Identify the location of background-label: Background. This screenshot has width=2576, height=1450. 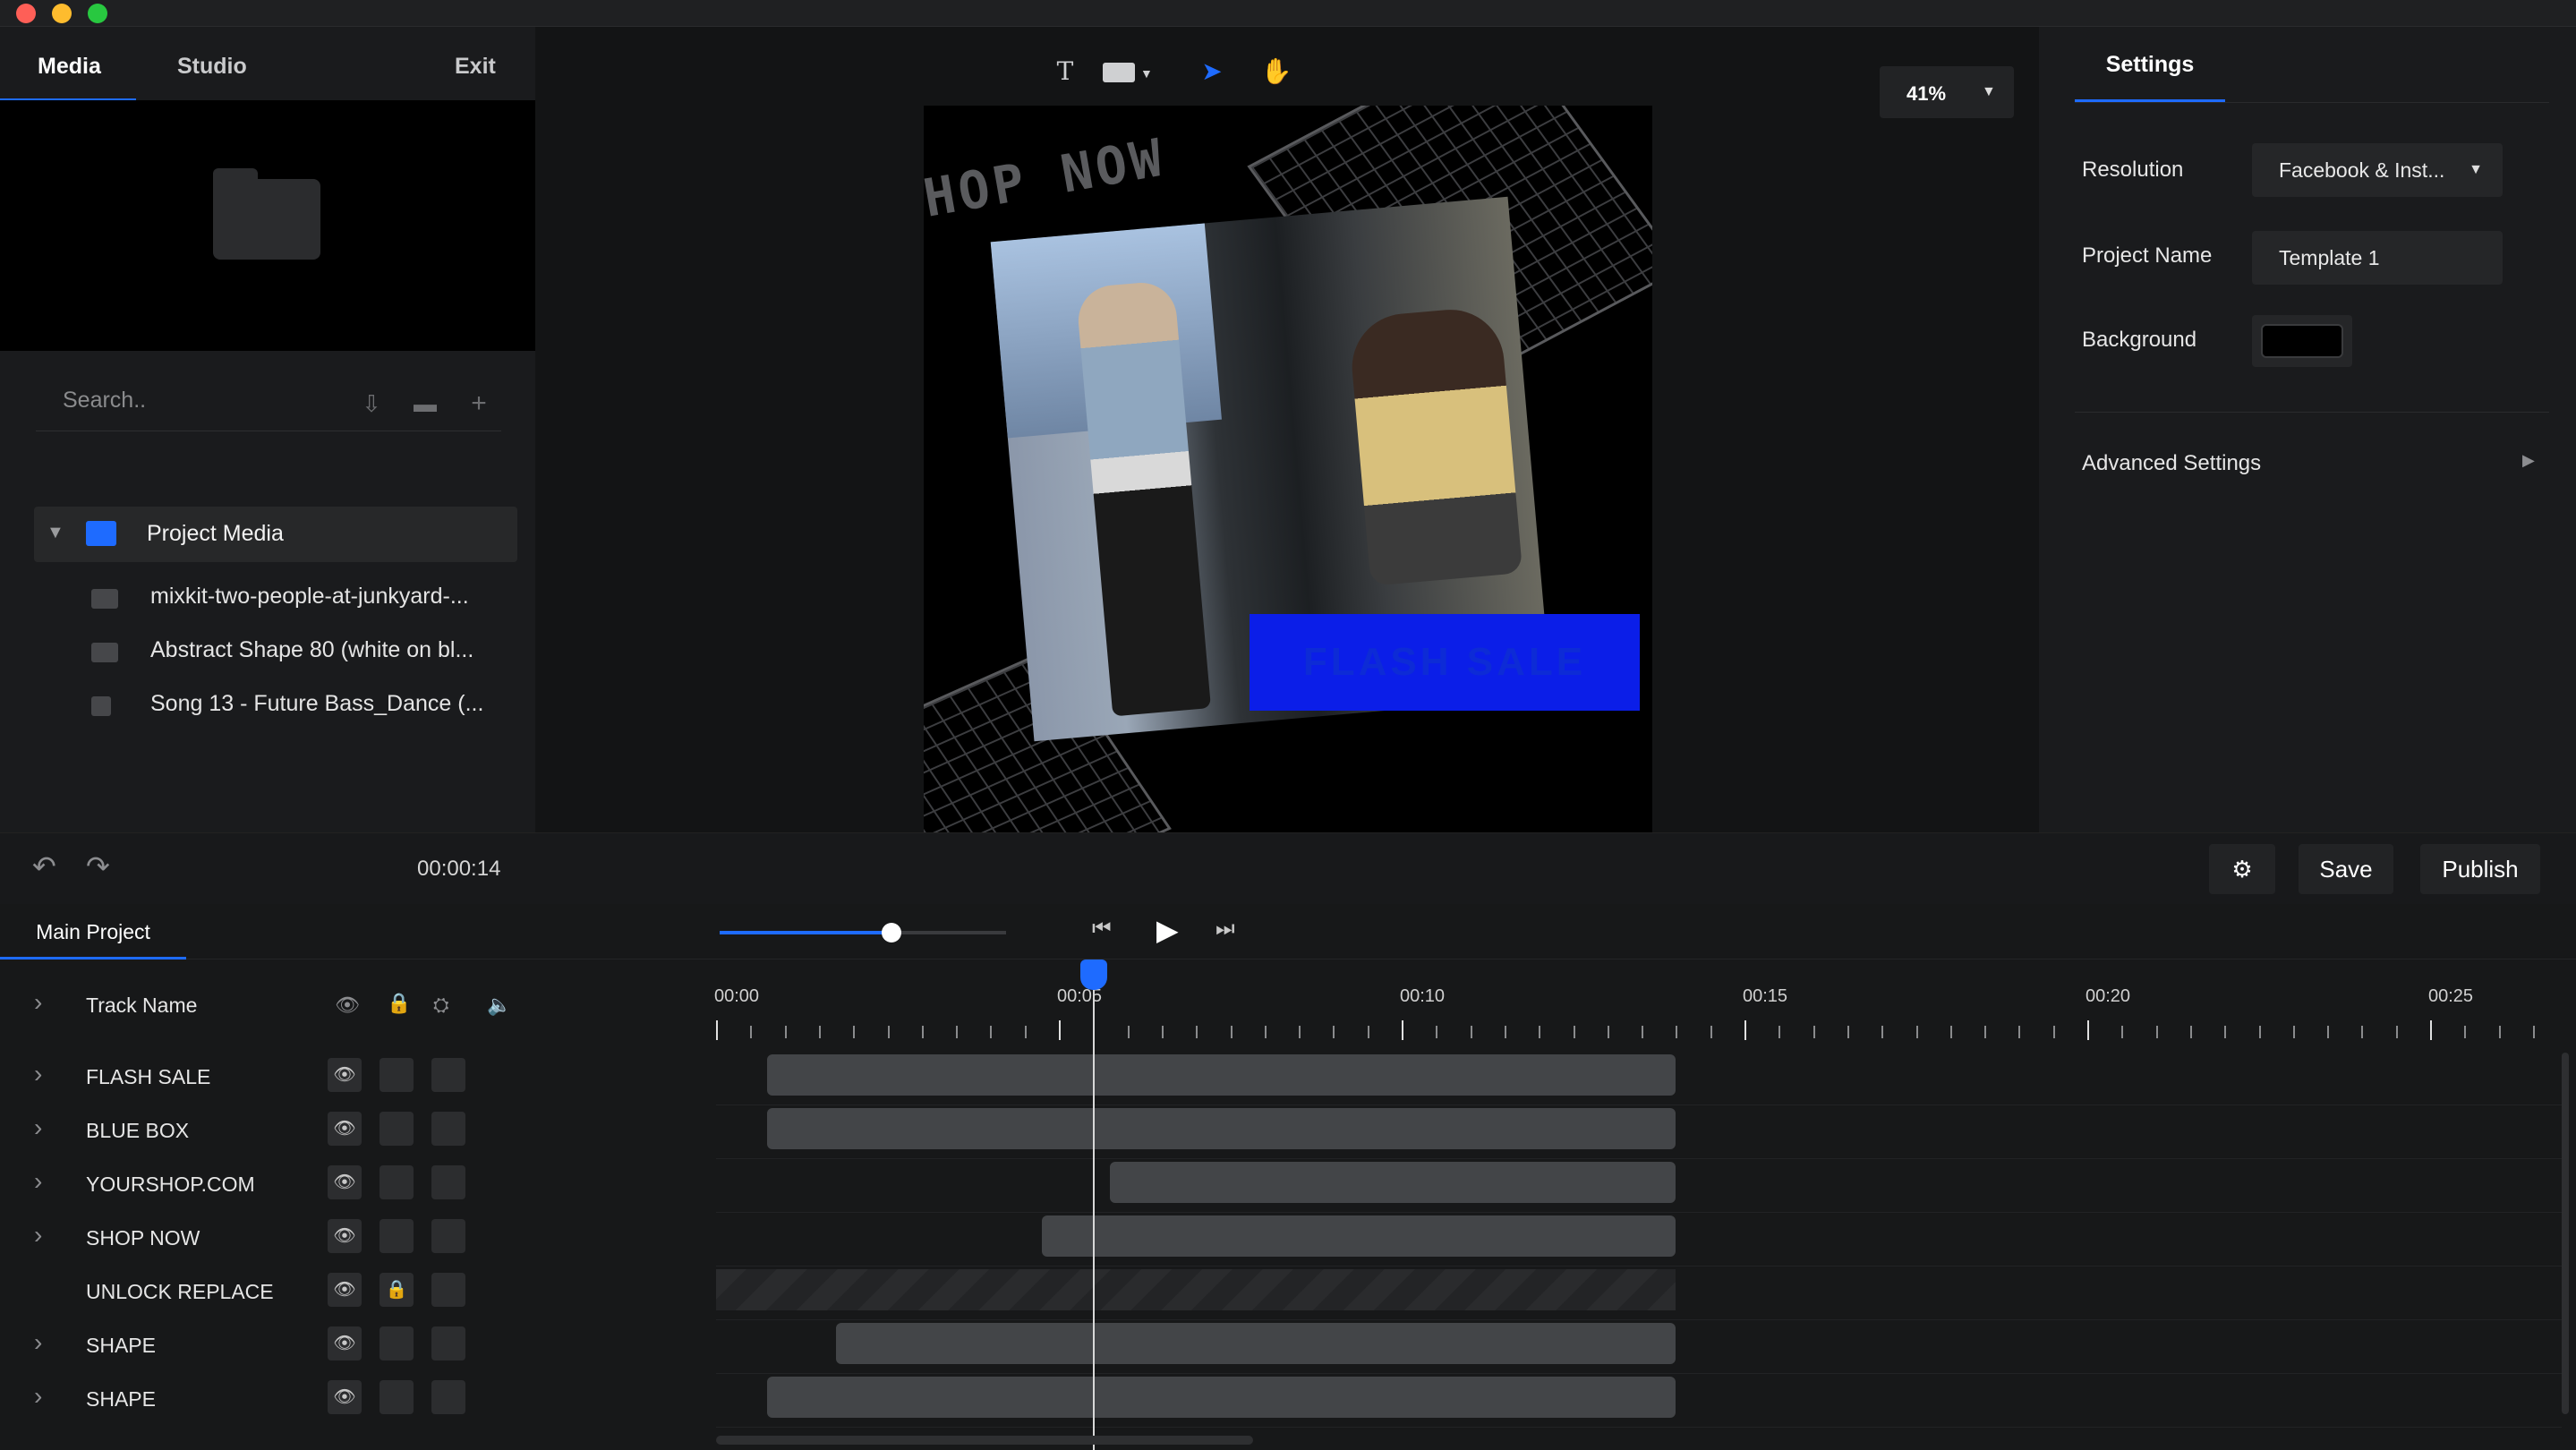
(2139, 340).